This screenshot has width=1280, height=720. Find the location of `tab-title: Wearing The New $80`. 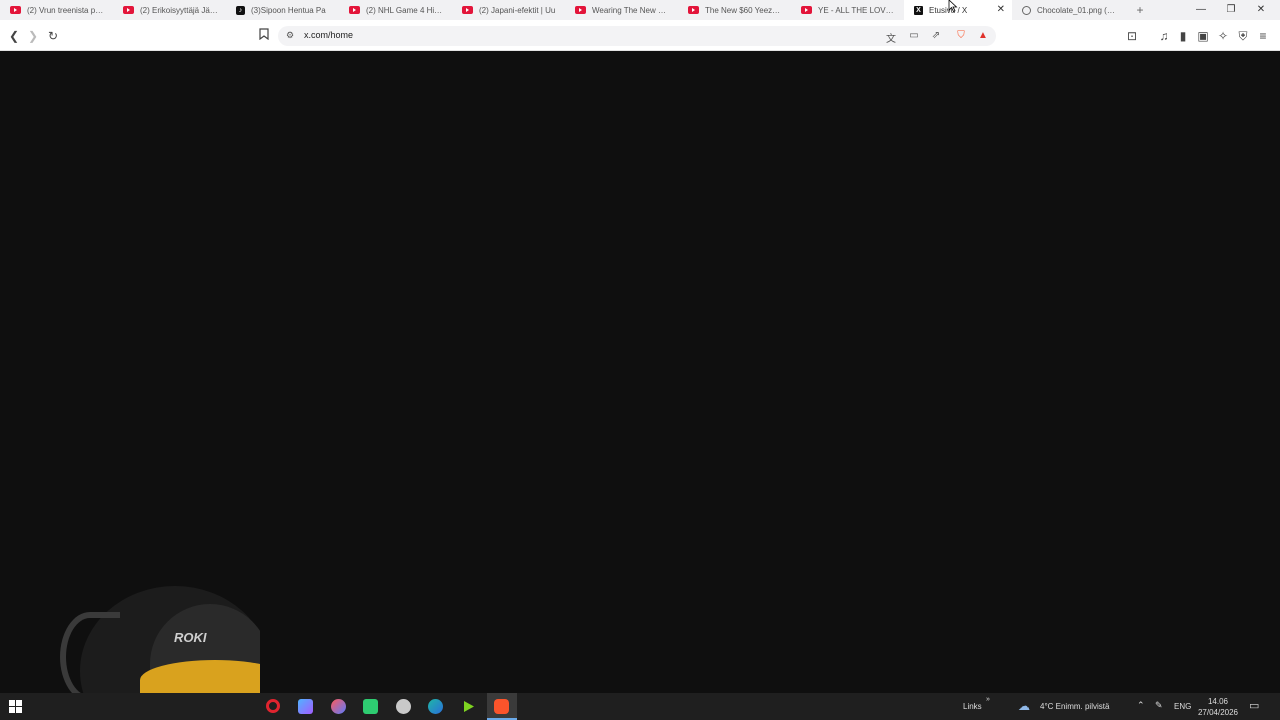

tab-title: Wearing The New $80 is located at coordinates (631, 10).